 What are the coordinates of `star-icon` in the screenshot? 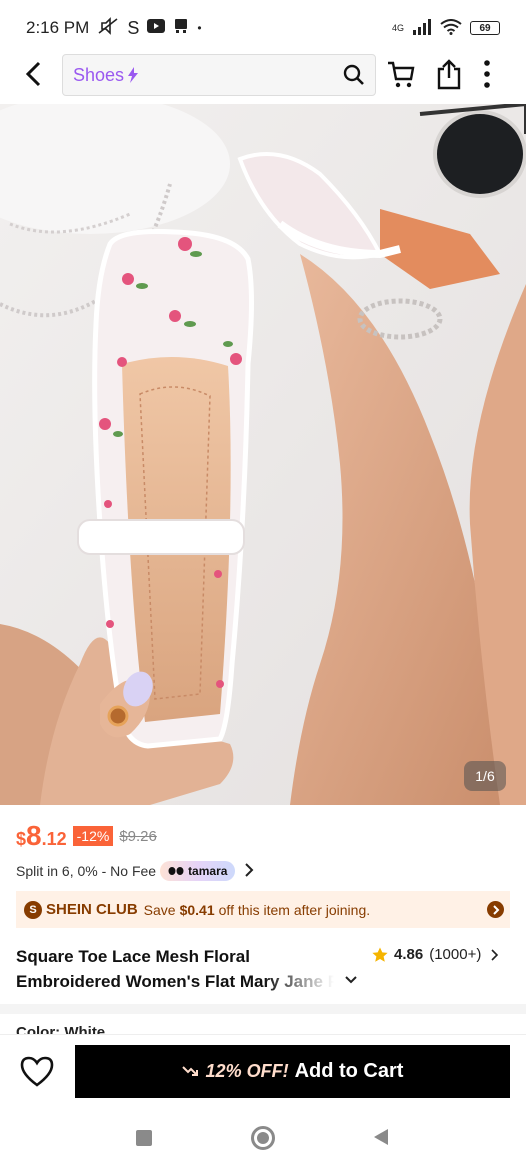 It's located at (380, 954).